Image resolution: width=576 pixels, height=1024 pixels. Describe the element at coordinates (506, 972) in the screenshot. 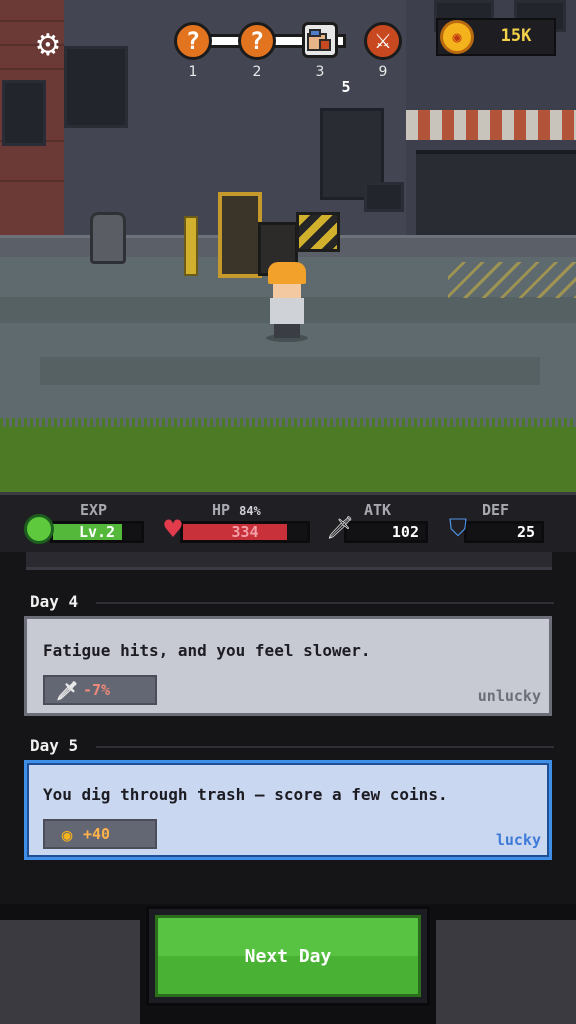

I see `footer-panel-right` at that location.